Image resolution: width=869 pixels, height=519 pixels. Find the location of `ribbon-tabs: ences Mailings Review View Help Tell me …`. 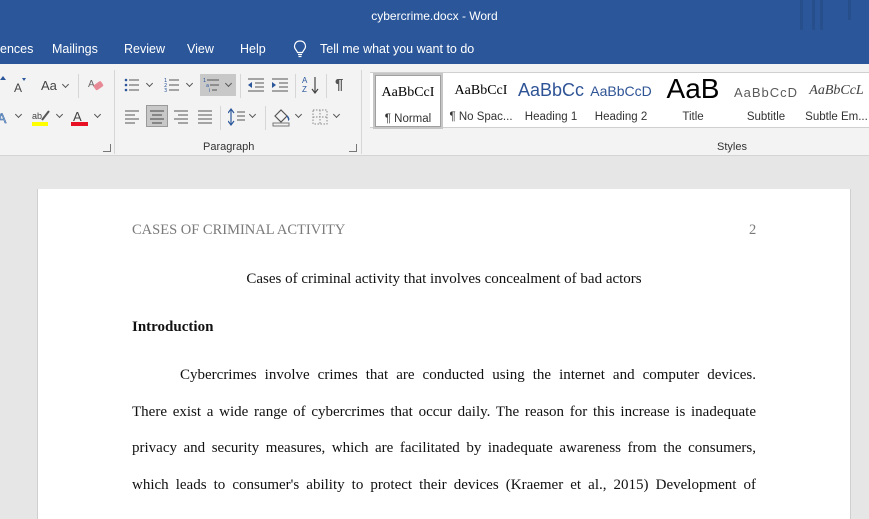

ribbon-tabs: ences Mailings Review View Help Tell me … is located at coordinates (434, 49).